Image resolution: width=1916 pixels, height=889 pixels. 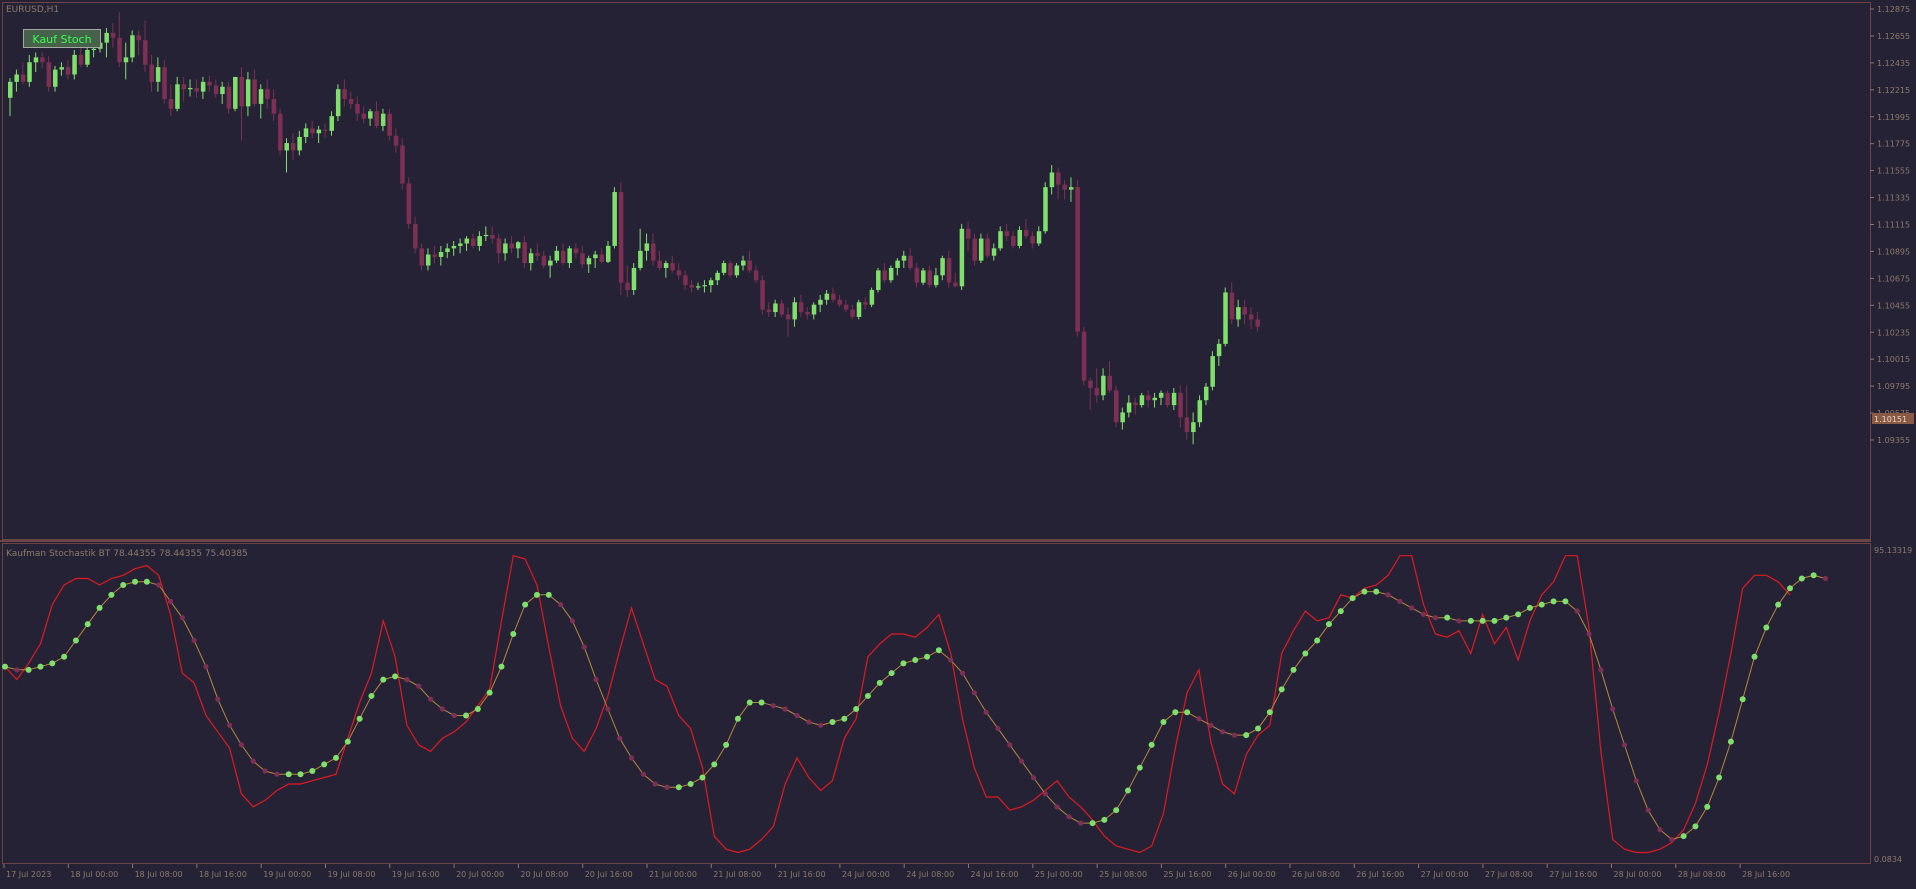 I want to click on price-tick-label: 1.10015, so click(x=1893, y=359).